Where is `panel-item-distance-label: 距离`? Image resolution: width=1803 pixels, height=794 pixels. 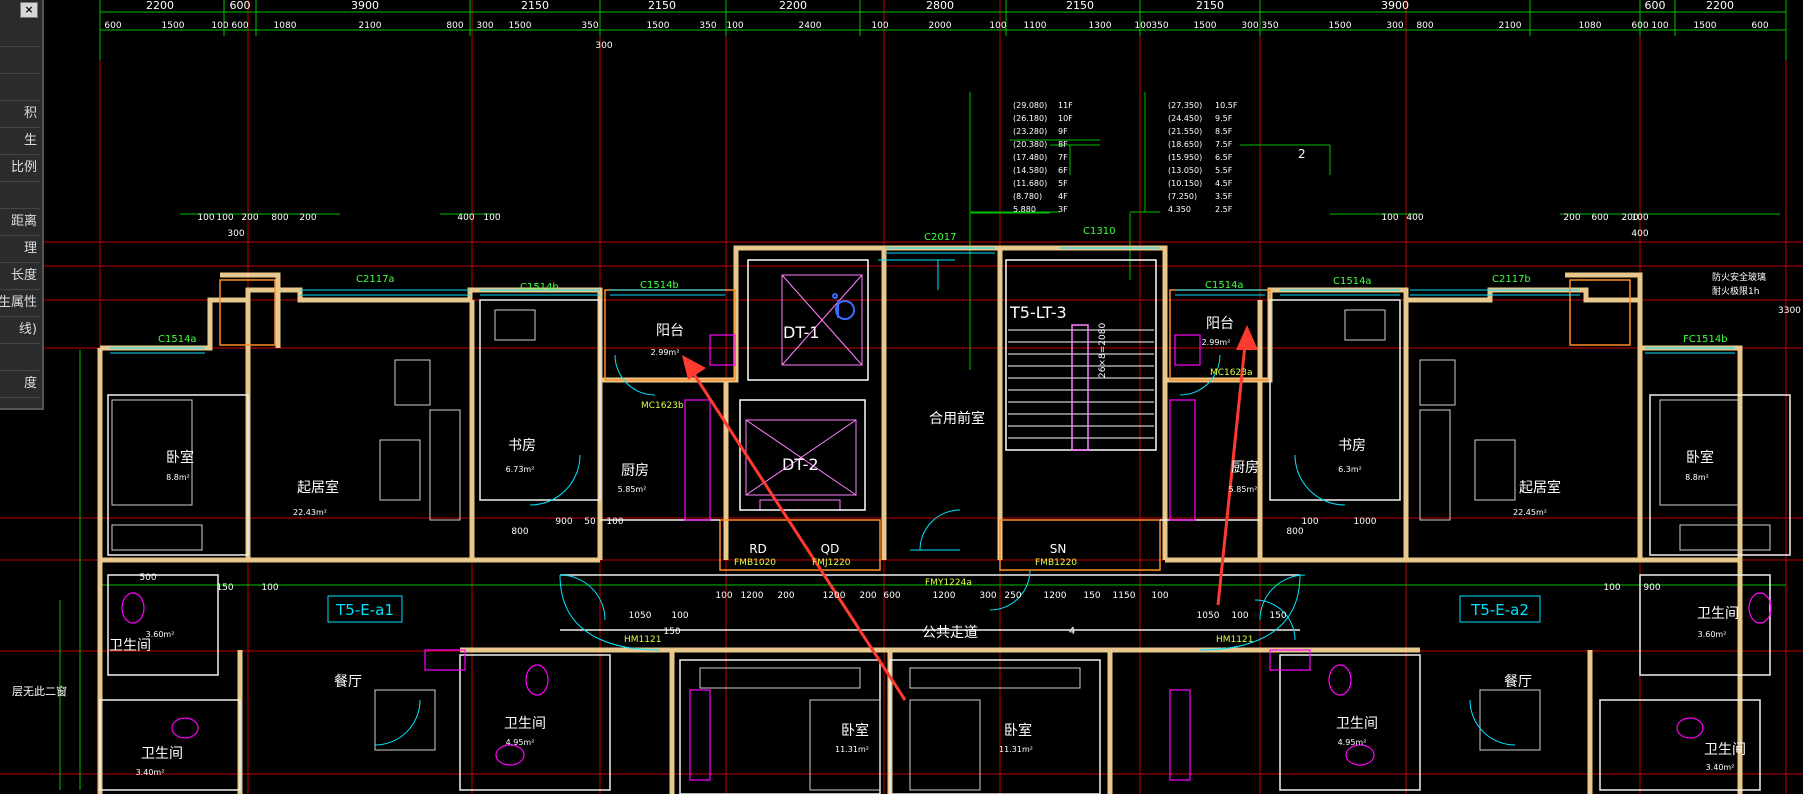 panel-item-distance-label: 距离 is located at coordinates (23, 221).